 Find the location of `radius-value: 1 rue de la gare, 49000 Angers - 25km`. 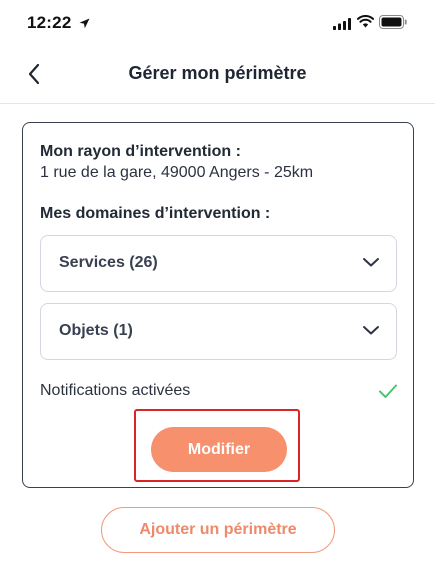

radius-value: 1 rue de la gare, 49000 Angers - 25km is located at coordinates (177, 172).